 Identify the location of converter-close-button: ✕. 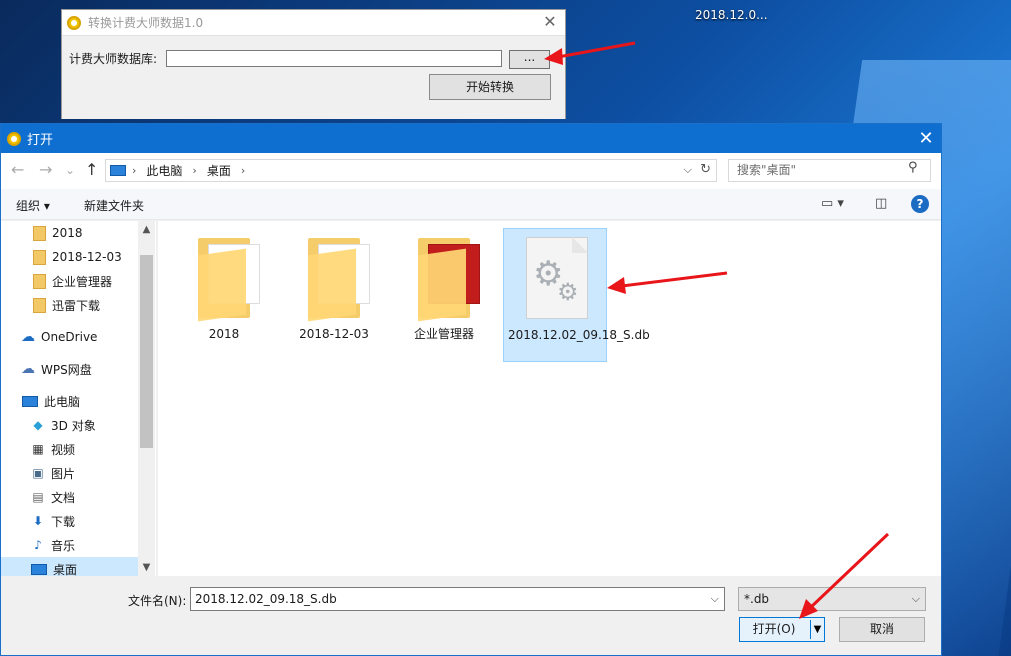
(550, 22).